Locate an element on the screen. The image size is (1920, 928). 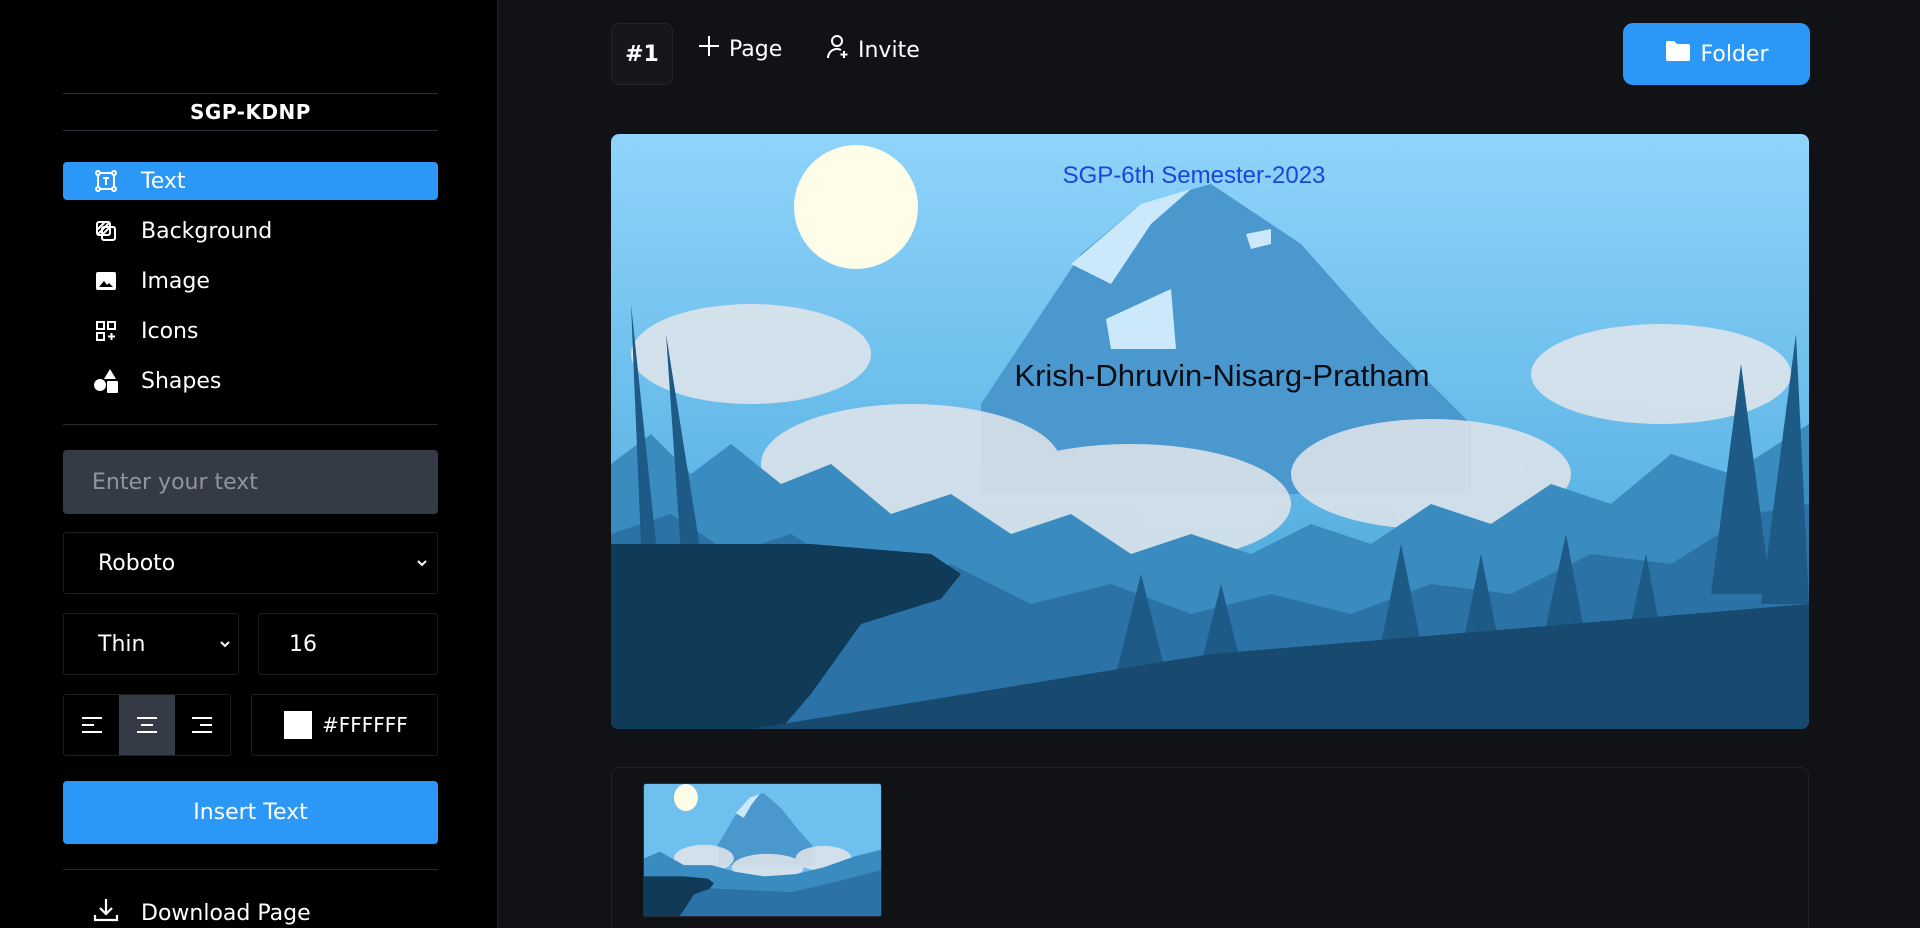
nav-label: Shapes is located at coordinates (181, 381).